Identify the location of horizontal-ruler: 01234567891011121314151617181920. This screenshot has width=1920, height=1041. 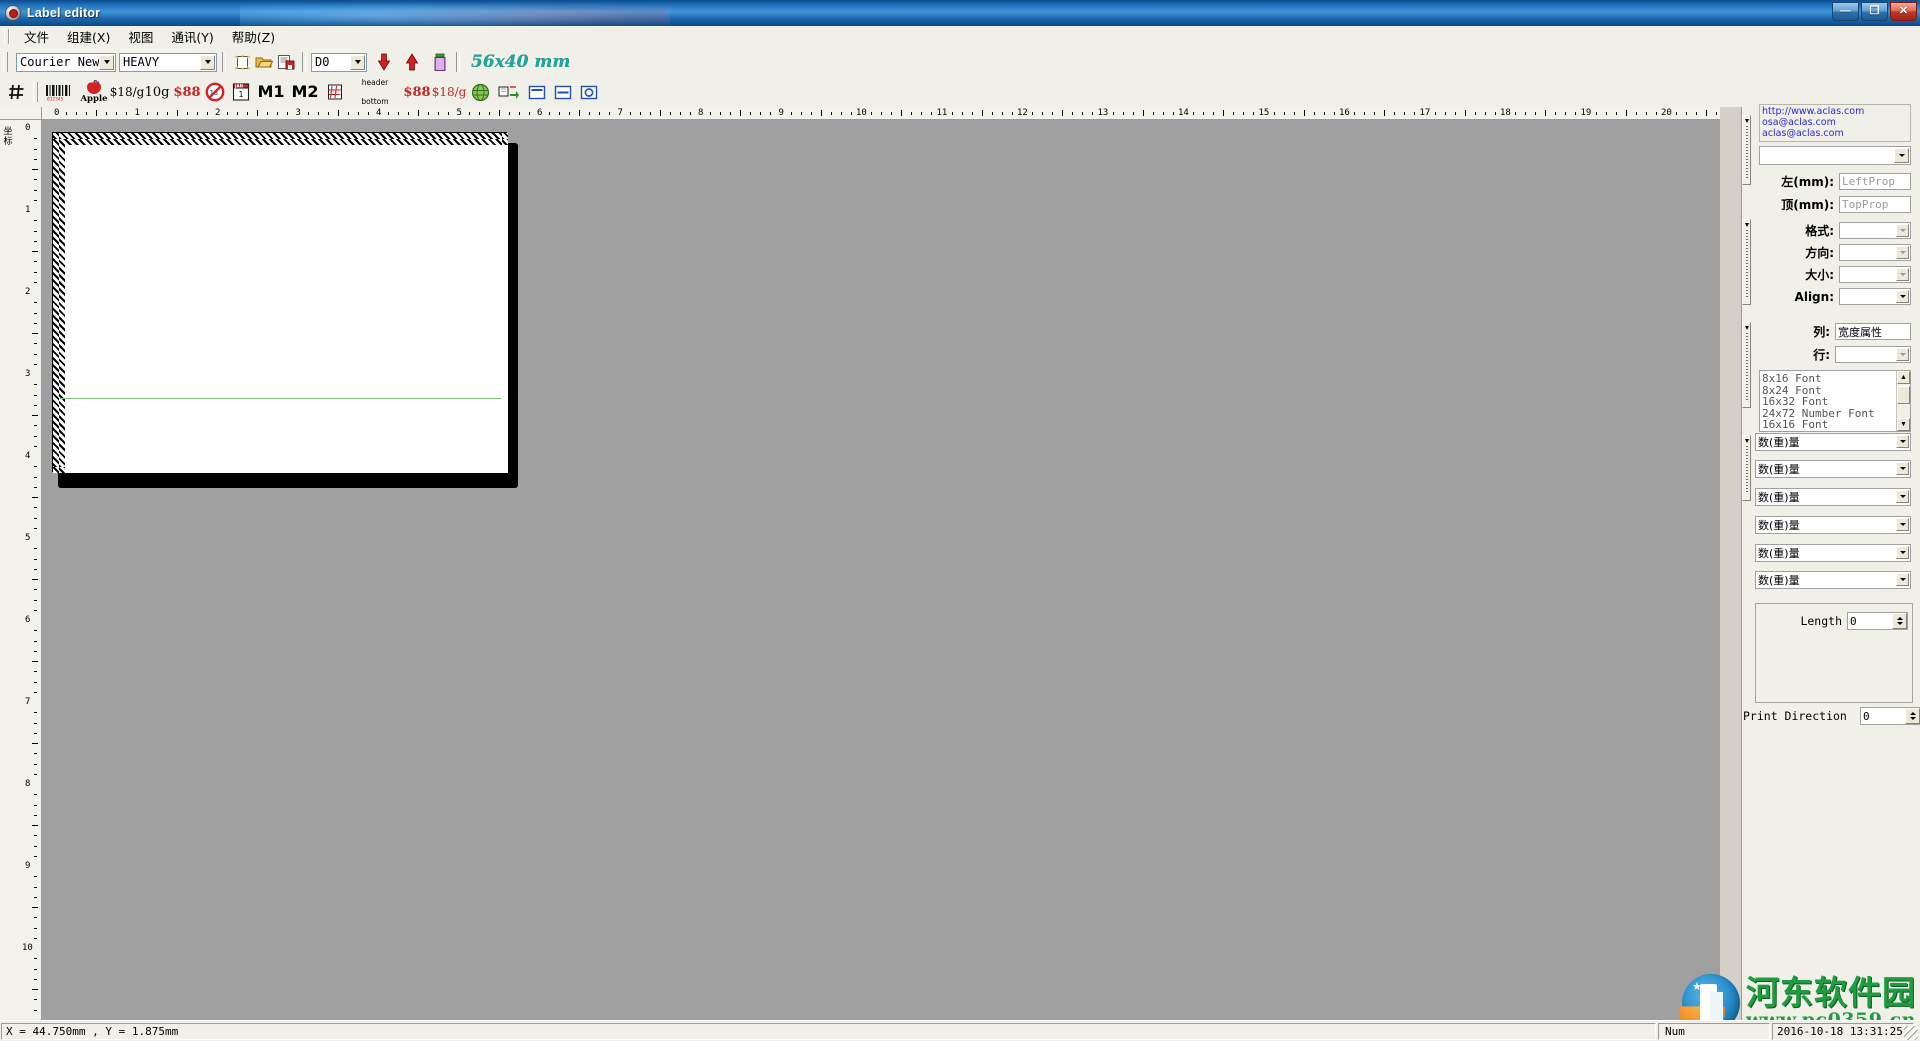
(881, 113).